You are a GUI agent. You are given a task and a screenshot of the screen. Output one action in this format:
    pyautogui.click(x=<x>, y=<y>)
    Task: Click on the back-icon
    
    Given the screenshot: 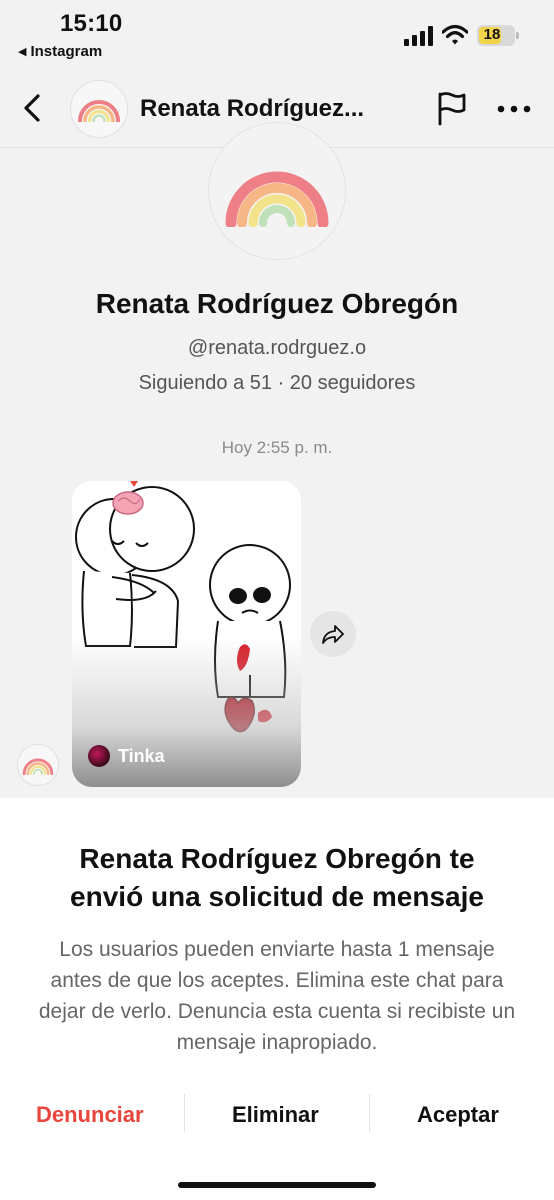 What is the action you would take?
    pyautogui.click(x=33, y=108)
    